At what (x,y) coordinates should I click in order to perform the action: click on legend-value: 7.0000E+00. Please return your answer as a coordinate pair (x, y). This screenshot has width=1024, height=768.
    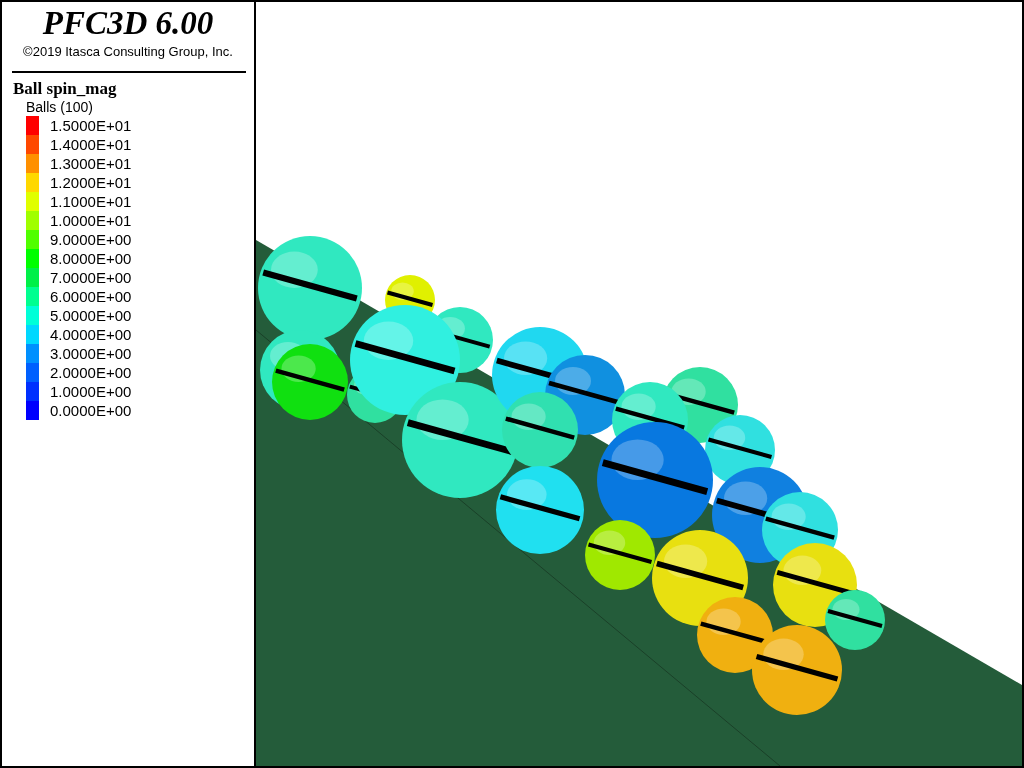
    Looking at the image, I should click on (91, 277).